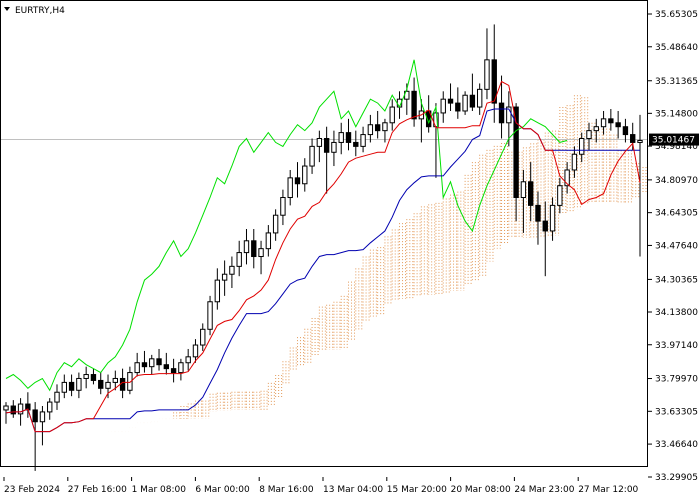 Image resolution: width=700 pixels, height=500 pixels. What do you see at coordinates (544, 490) in the screenshot?
I see `time-tick-label: 24 Mar 23:00` at bounding box center [544, 490].